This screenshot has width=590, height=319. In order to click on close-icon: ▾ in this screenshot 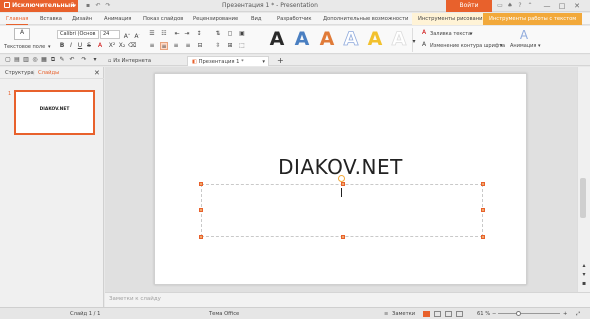, I will do `click(263, 62)`.